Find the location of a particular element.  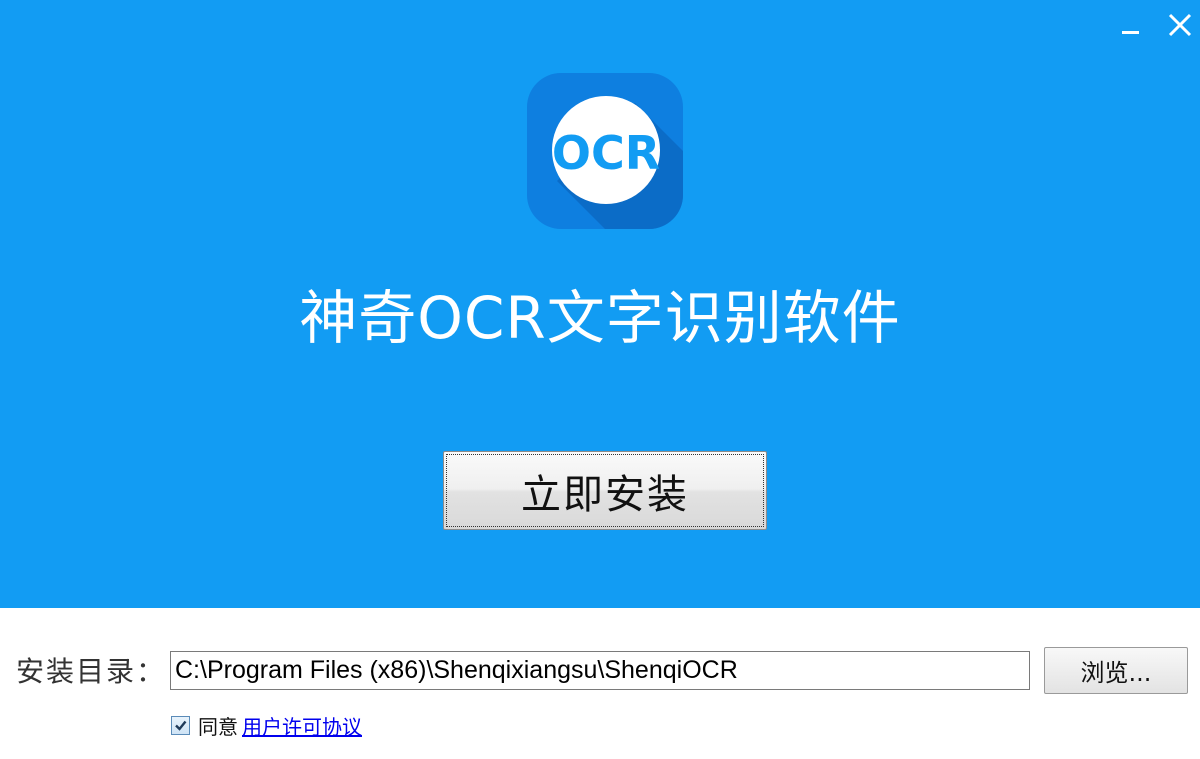

checkmark-icon is located at coordinates (181, 725).